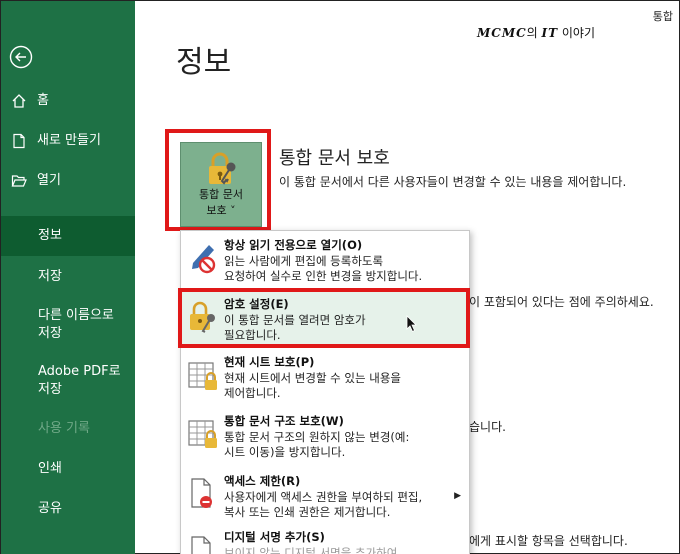 This screenshot has height=554, width=680. What do you see at coordinates (411, 324) in the screenshot?
I see `mouse-cursor-icon` at bounding box center [411, 324].